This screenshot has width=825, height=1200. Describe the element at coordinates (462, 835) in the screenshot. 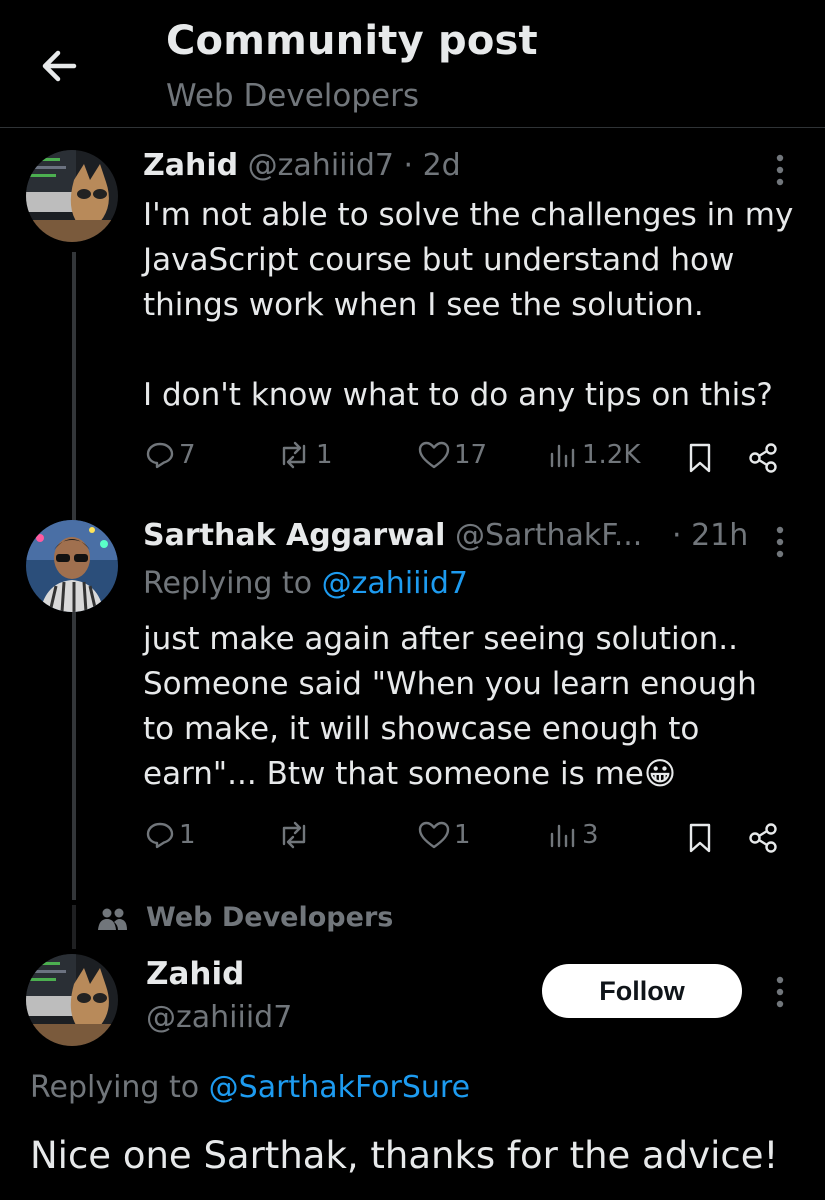

I see `like-count: 1` at that location.